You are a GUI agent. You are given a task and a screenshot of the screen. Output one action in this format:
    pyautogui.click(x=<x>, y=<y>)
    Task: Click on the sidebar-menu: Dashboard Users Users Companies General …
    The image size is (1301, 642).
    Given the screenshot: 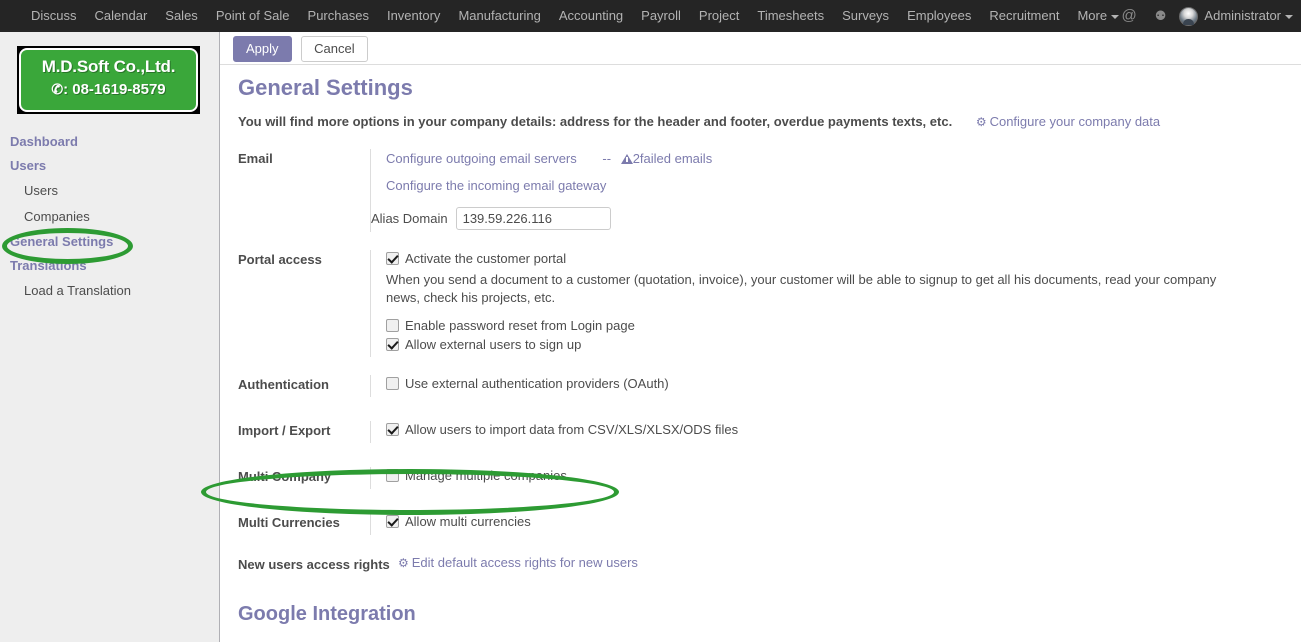 What is the action you would take?
    pyautogui.click(x=109, y=217)
    